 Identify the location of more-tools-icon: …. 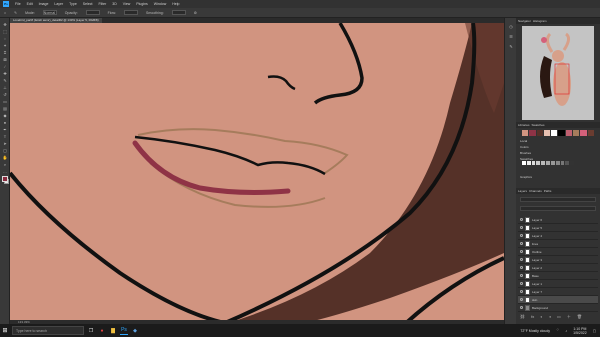
(5, 171).